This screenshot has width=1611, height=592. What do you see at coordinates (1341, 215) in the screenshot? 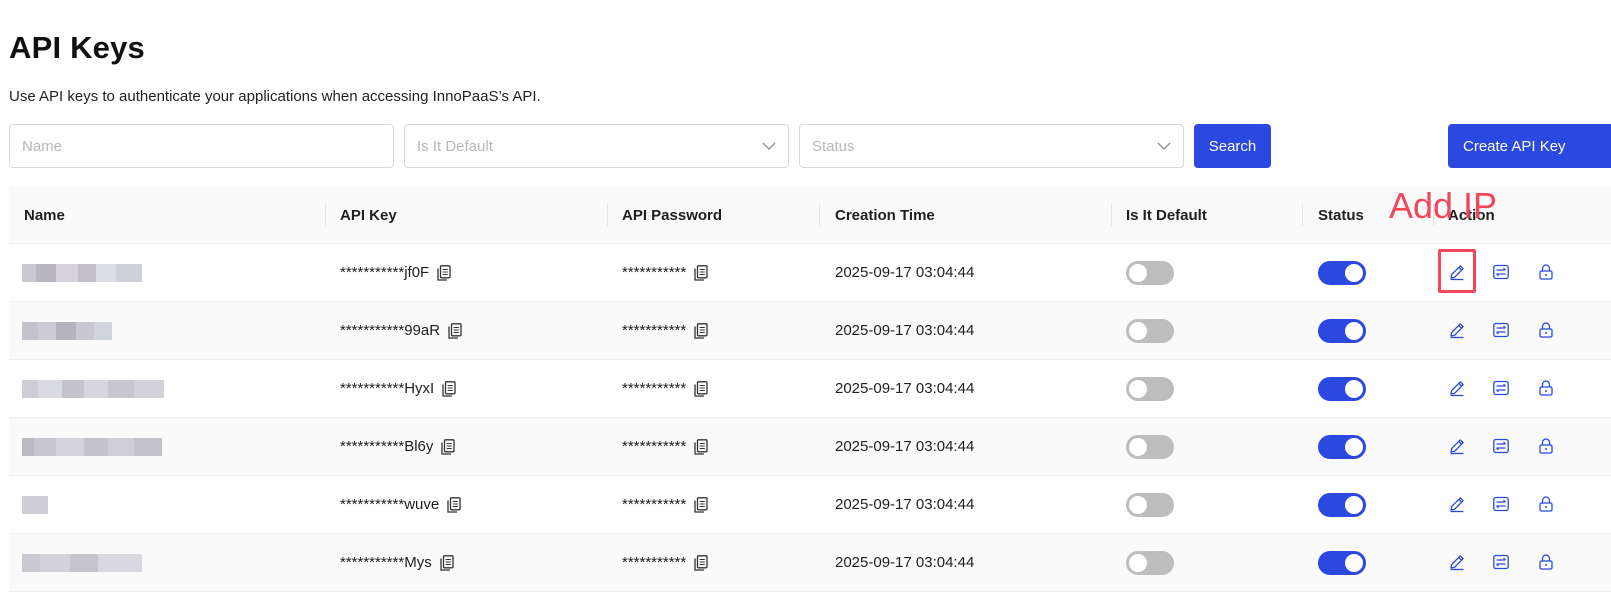
I see `column-header-status: Status` at bounding box center [1341, 215].